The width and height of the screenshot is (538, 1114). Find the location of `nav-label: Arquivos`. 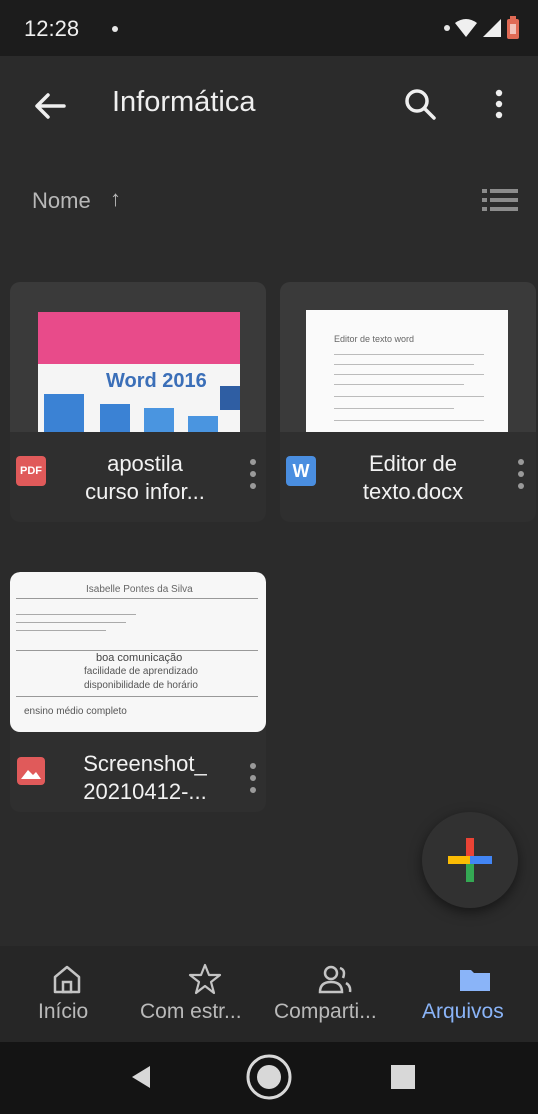

nav-label: Arquivos is located at coordinates (463, 1011).